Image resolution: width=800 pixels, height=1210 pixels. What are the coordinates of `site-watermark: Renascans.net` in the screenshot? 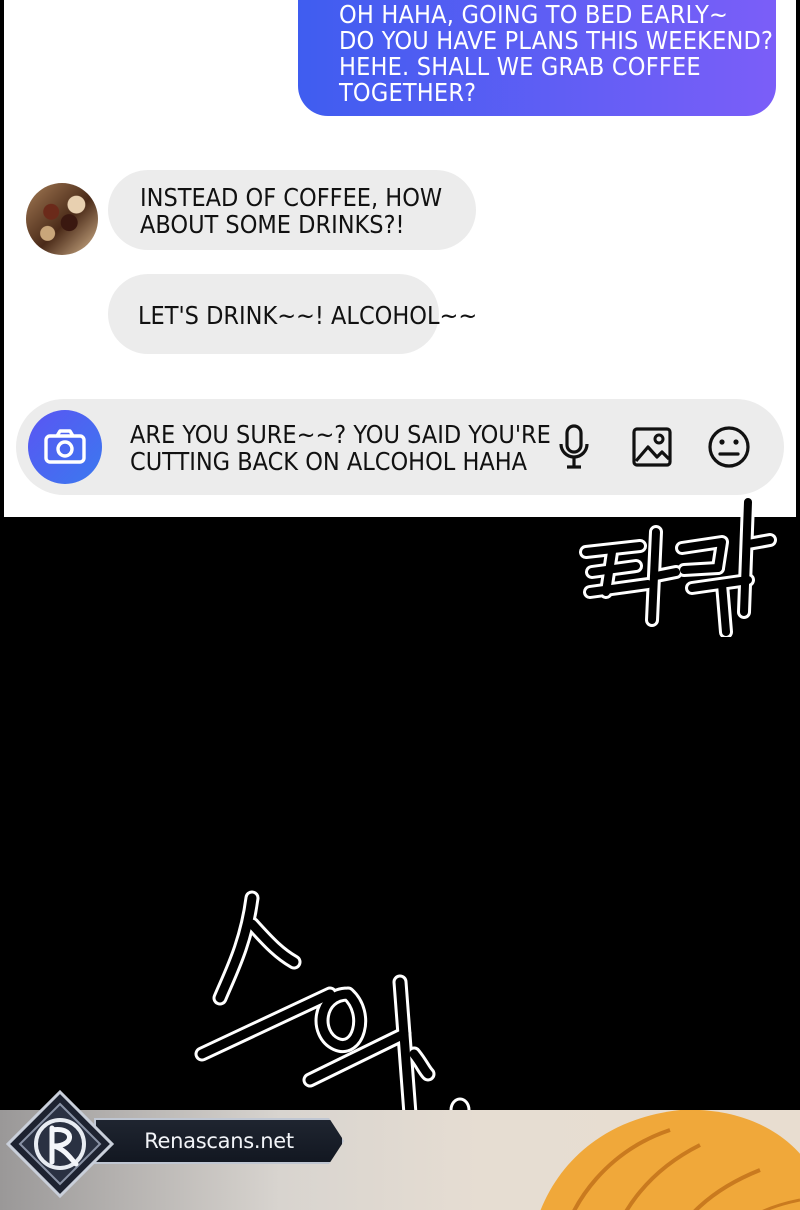 It's located at (179, 1144).